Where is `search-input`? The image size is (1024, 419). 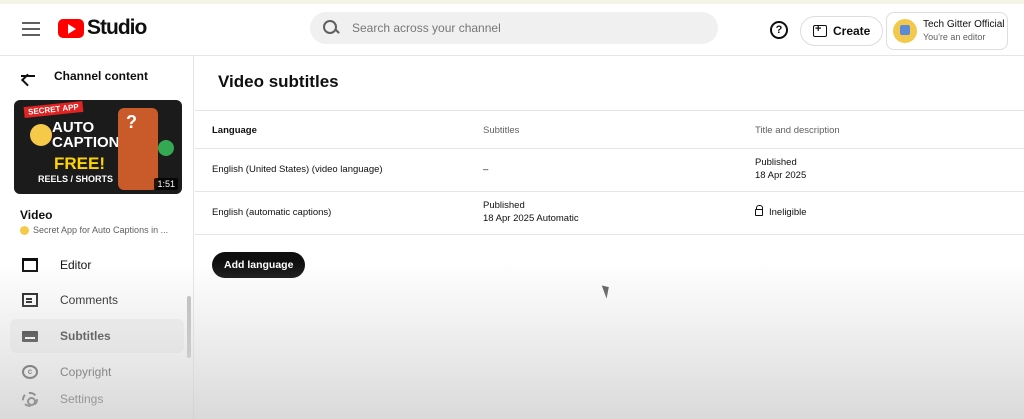
search-input is located at coordinates (522, 28).